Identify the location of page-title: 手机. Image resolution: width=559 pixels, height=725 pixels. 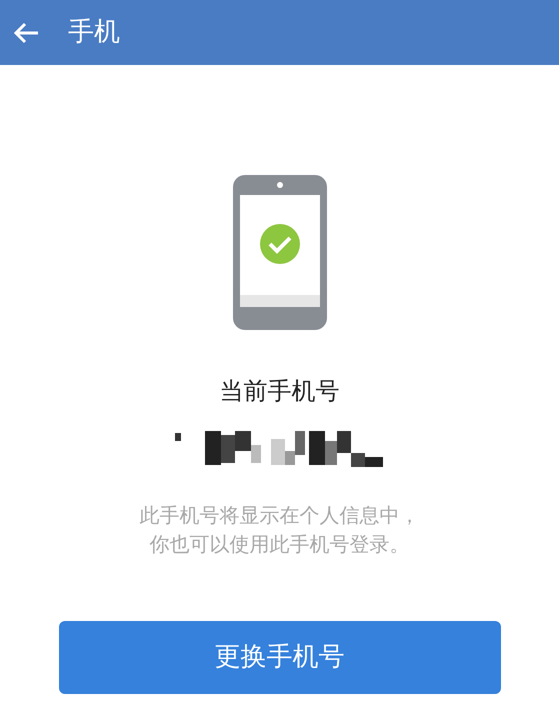
(94, 32).